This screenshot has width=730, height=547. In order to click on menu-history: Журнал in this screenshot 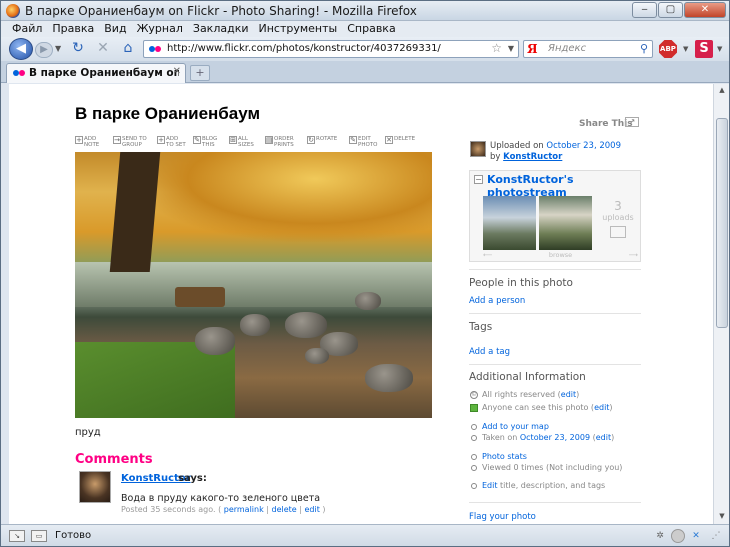, I will do `click(160, 29)`.